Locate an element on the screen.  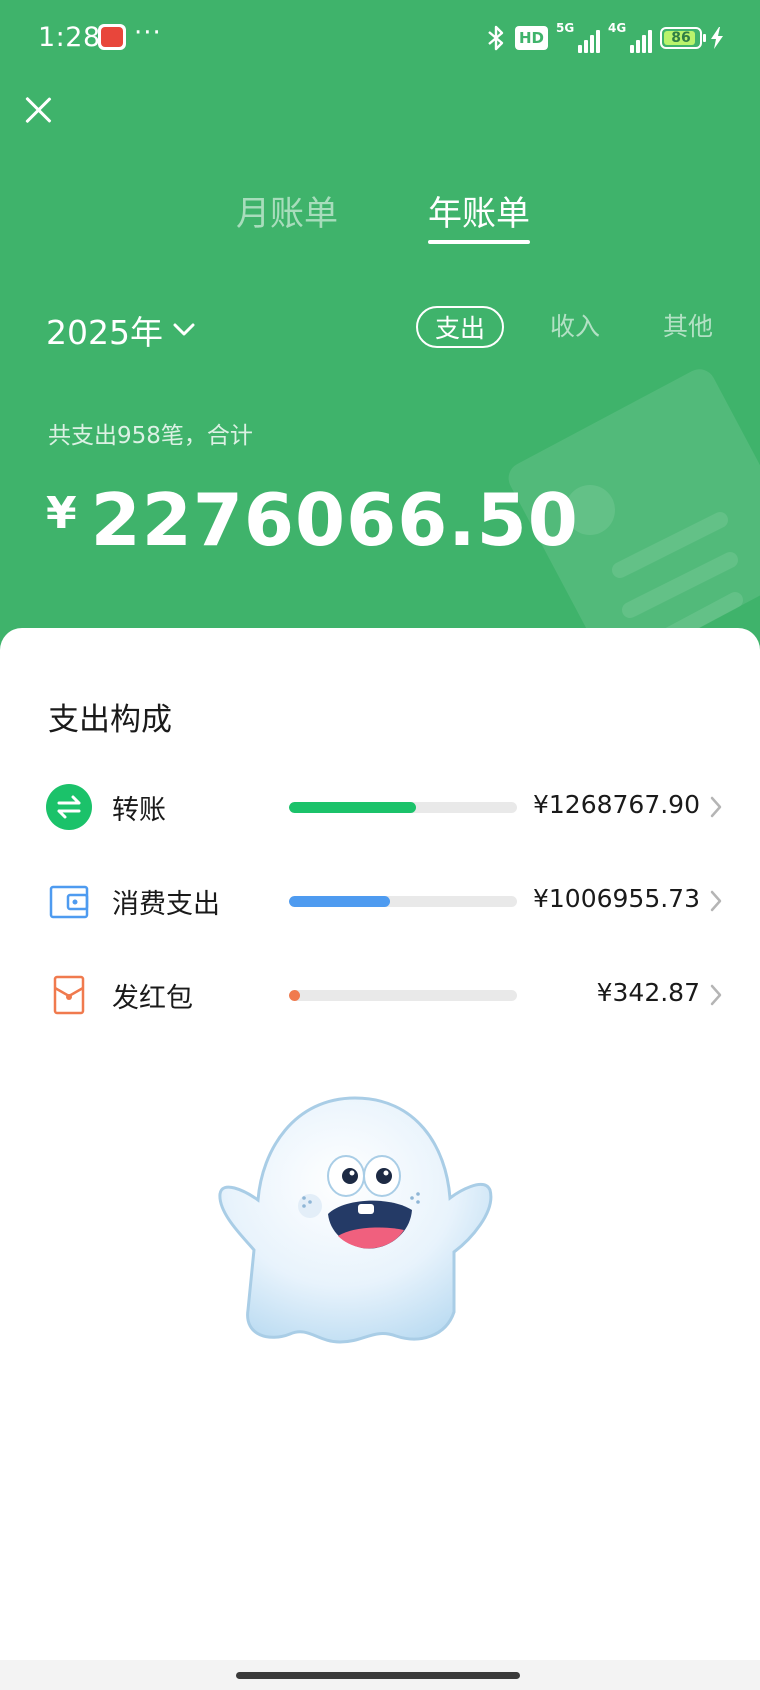
battery-icon: 86 is located at coordinates (683, 38).